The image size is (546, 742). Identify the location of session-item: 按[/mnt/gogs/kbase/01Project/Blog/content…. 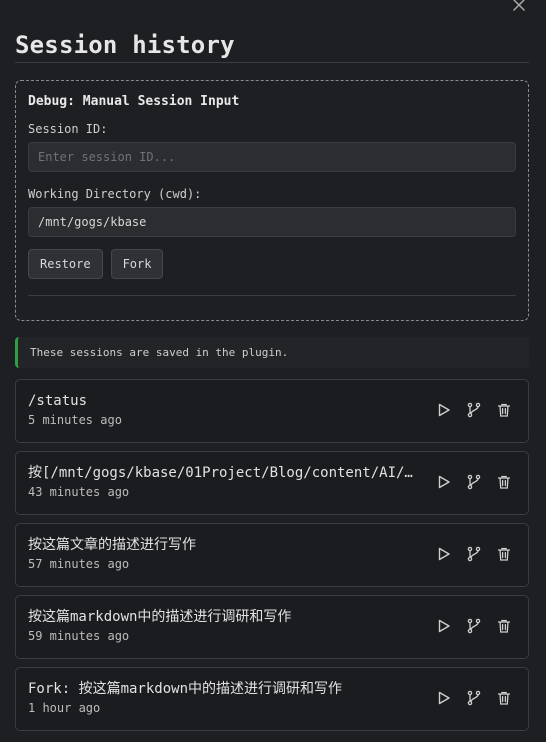
(272, 483).